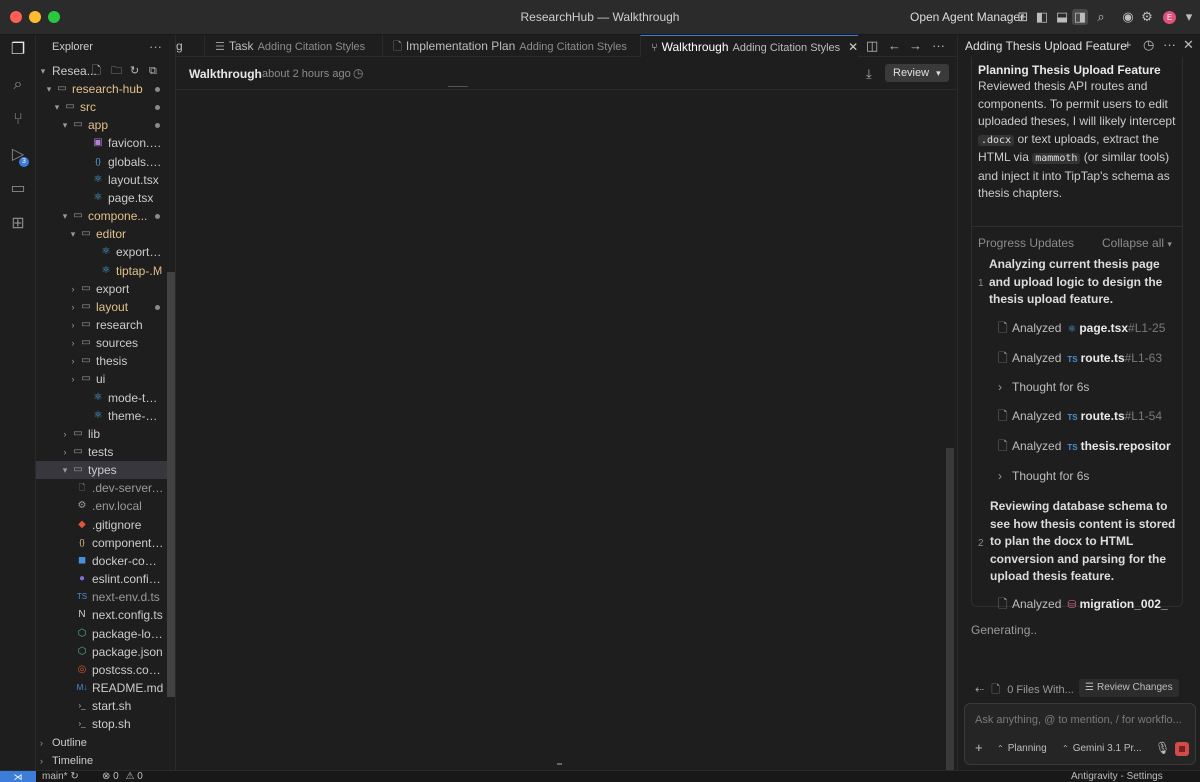 The image size is (1200, 782). I want to click on sidebar-scrollbar, so click(171, 484).